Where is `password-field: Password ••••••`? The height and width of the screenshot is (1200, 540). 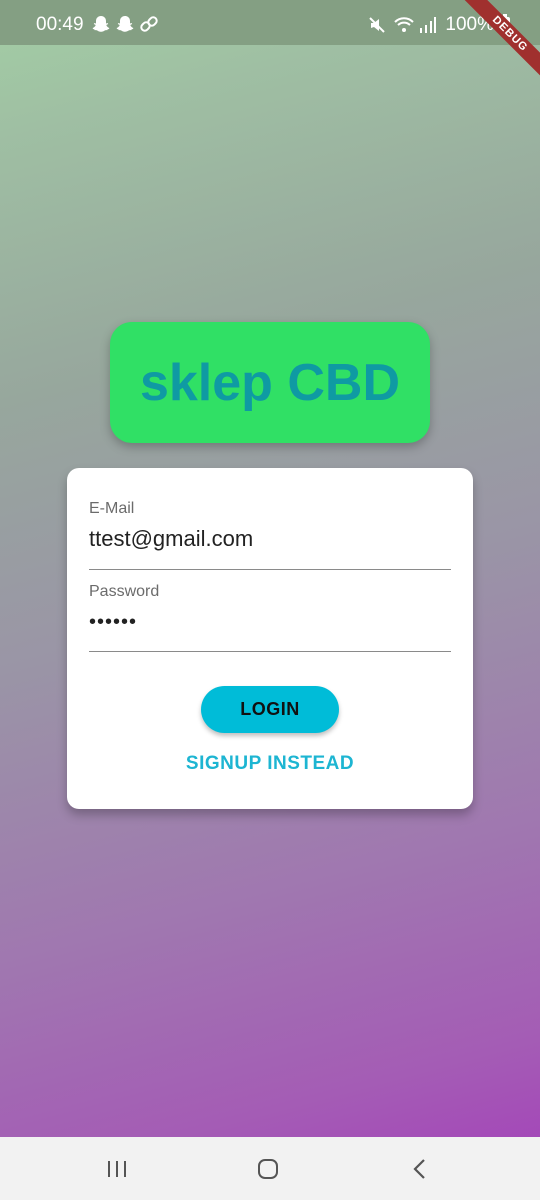
password-field: Password •••••• is located at coordinates (270, 617).